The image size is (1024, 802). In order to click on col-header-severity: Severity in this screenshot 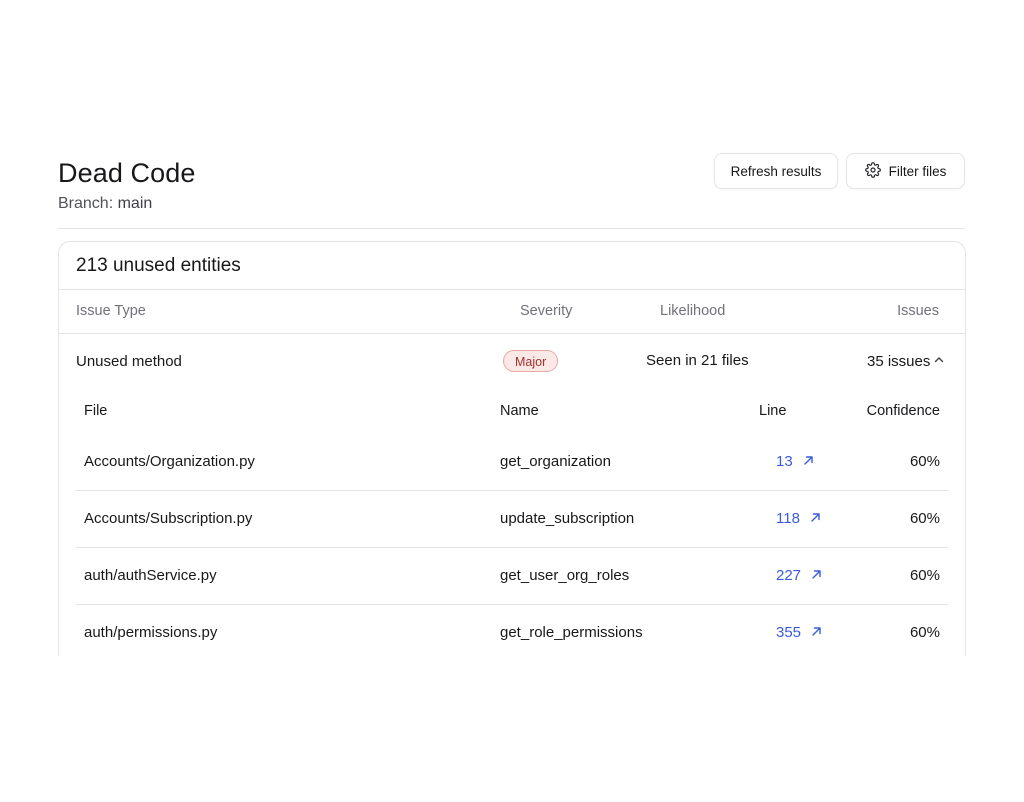, I will do `click(546, 311)`.